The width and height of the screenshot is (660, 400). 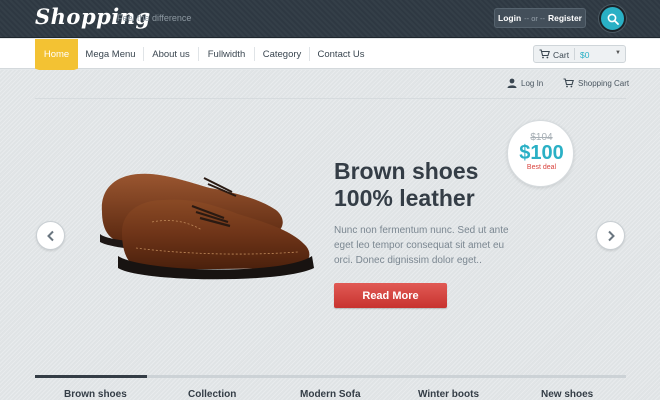 I want to click on register-link: Register, so click(x=565, y=18).